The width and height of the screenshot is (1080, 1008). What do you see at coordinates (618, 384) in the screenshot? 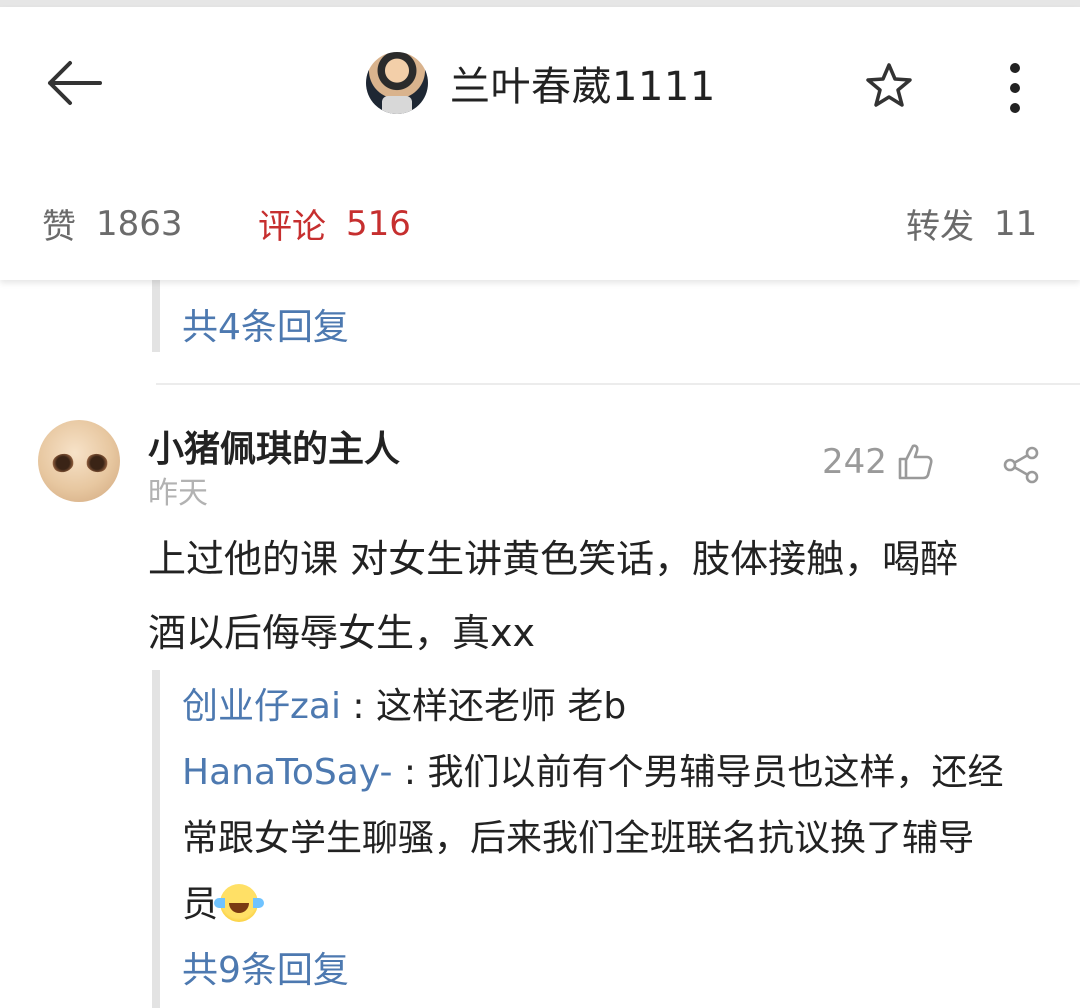
I see `comment-divider` at bounding box center [618, 384].